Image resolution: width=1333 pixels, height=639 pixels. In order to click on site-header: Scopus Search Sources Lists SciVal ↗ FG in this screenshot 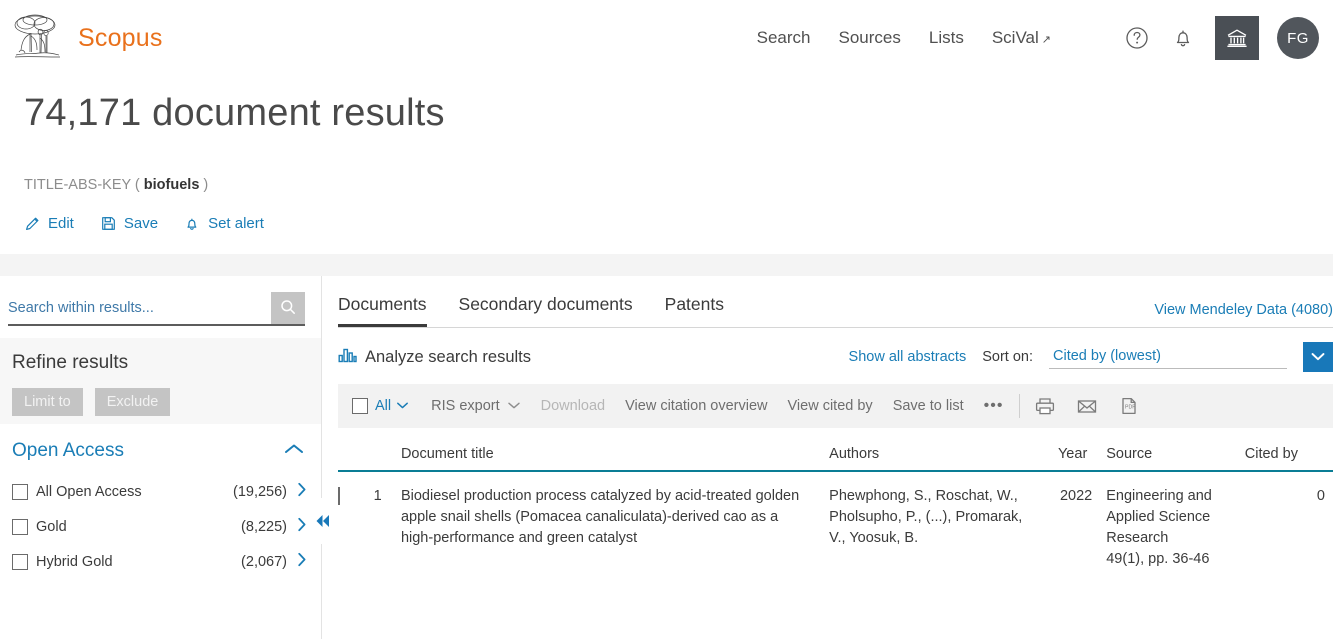, I will do `click(666, 38)`.